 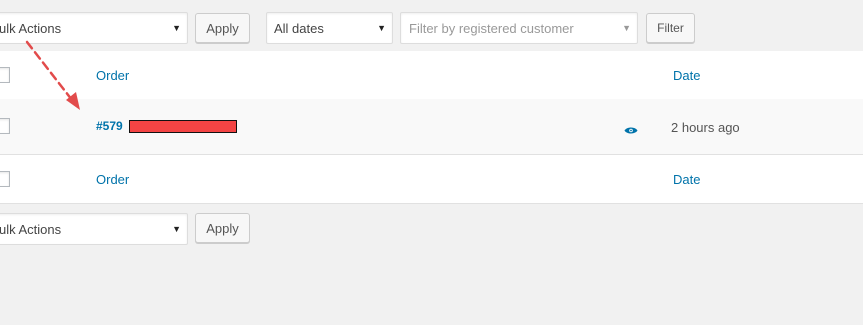 What do you see at coordinates (491, 28) in the screenshot?
I see `customer-filter-placeholder: Filter by registered customer` at bounding box center [491, 28].